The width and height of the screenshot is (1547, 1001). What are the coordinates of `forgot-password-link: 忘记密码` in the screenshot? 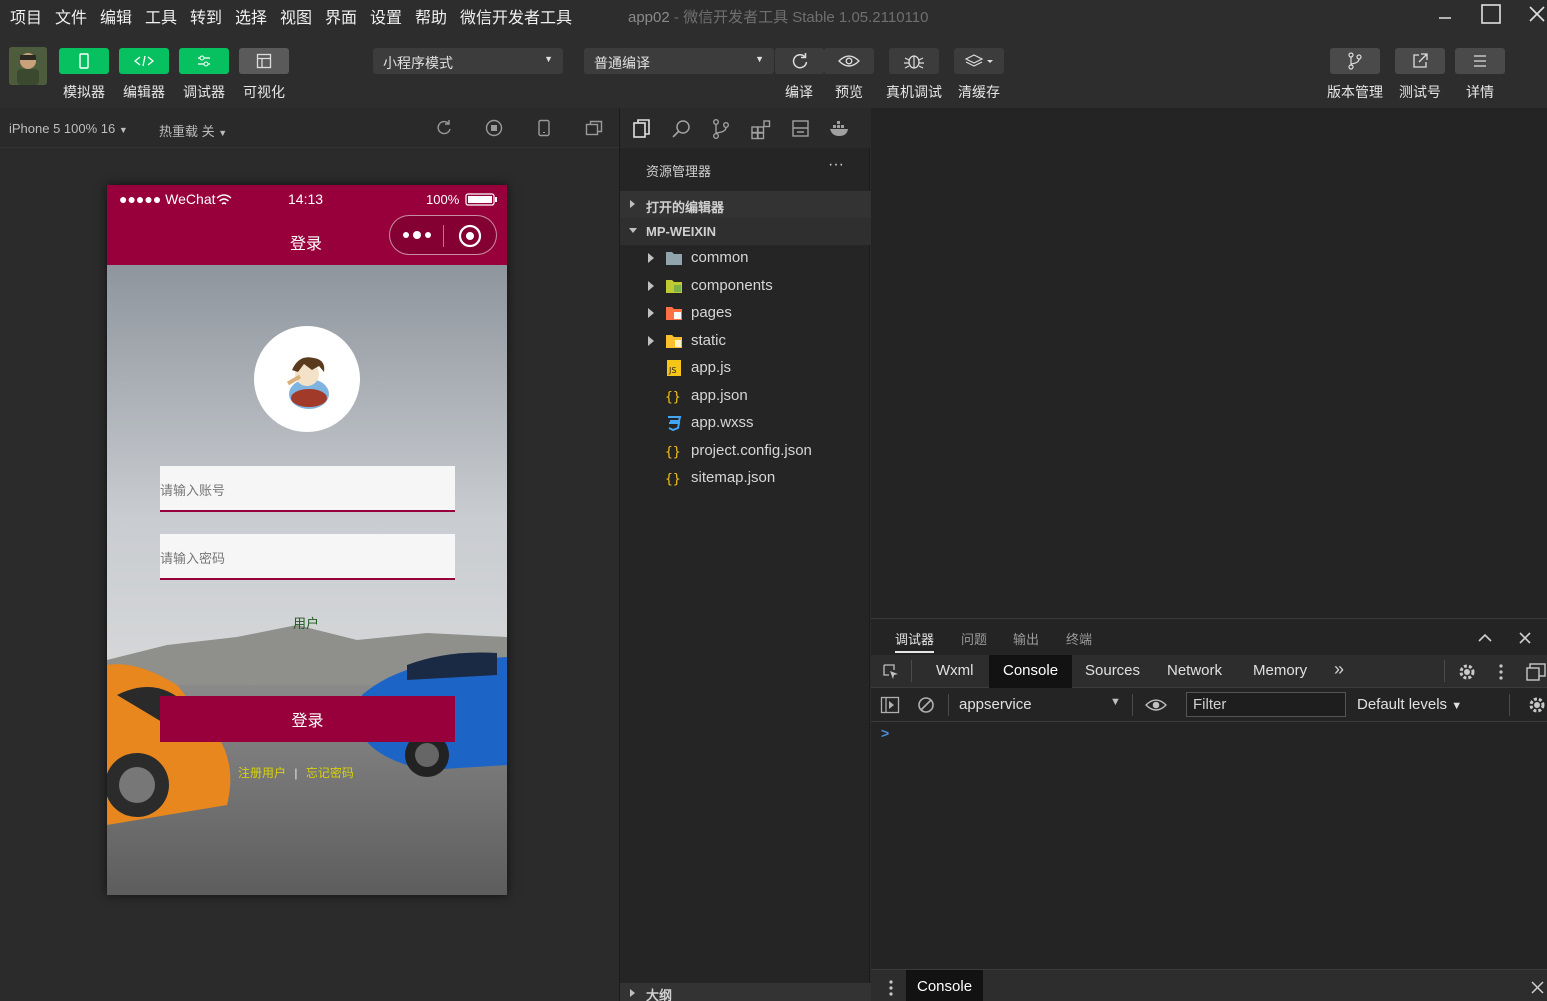 It's located at (330, 773).